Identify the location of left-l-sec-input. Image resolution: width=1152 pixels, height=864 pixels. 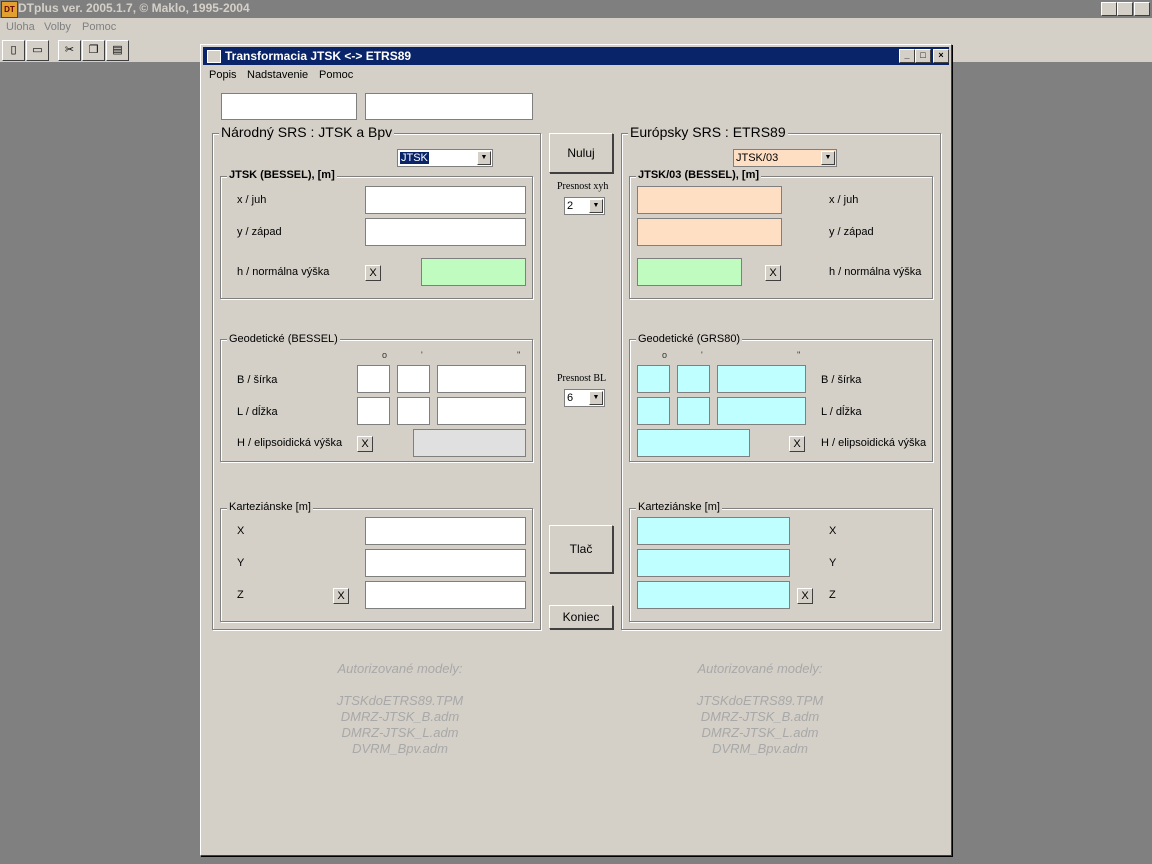
(481, 411).